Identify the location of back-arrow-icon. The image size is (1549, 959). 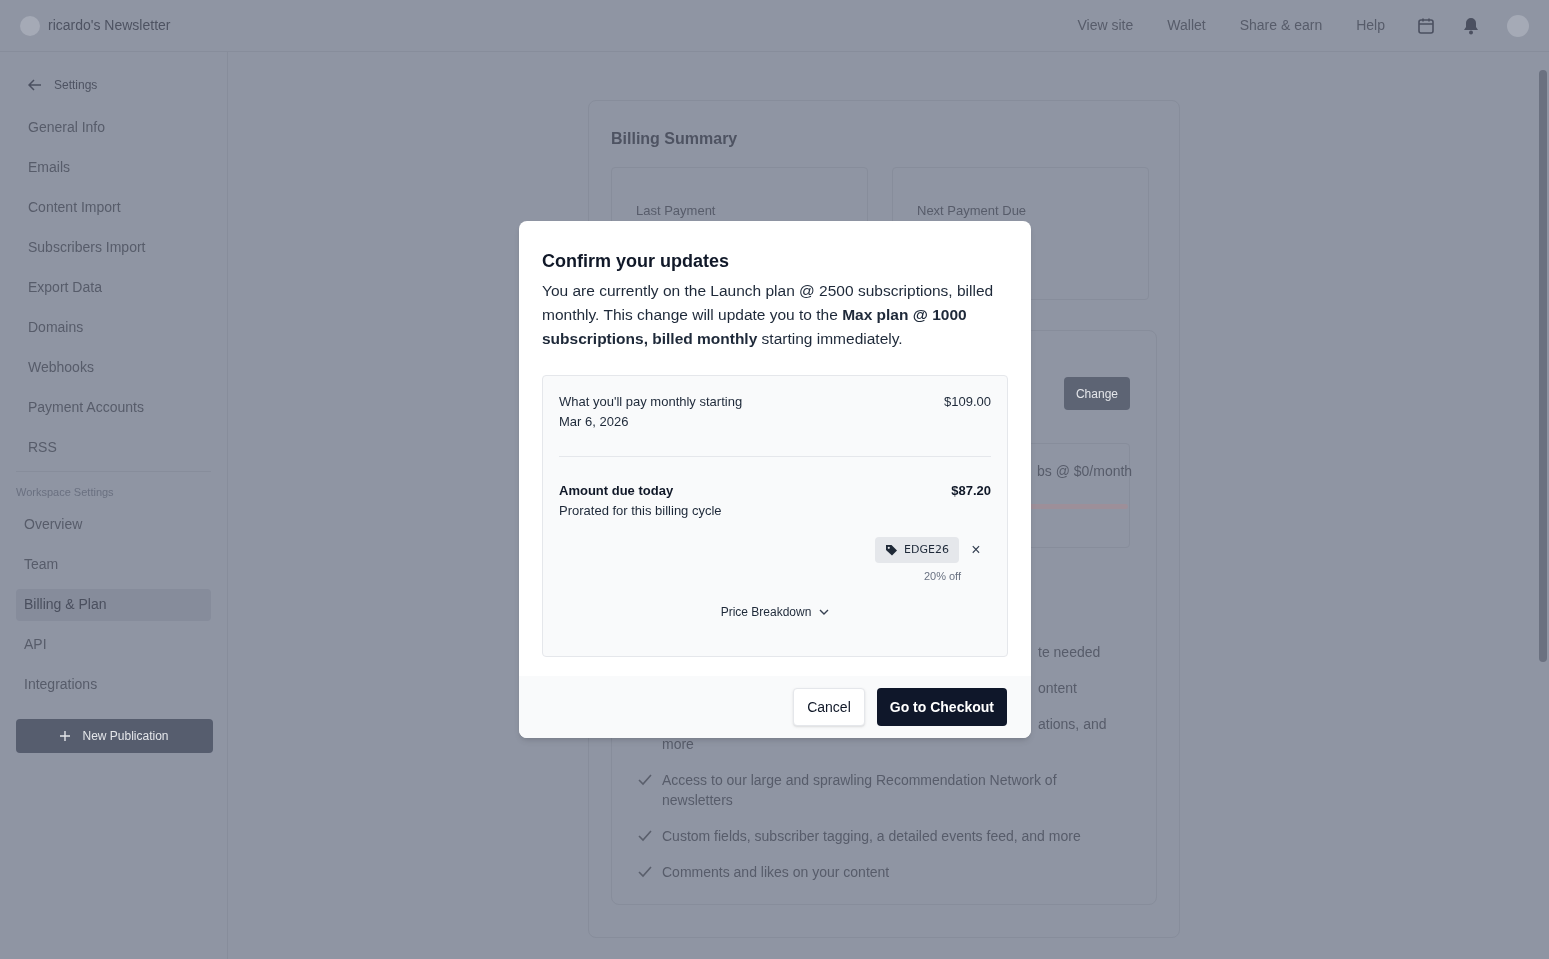
(35, 85).